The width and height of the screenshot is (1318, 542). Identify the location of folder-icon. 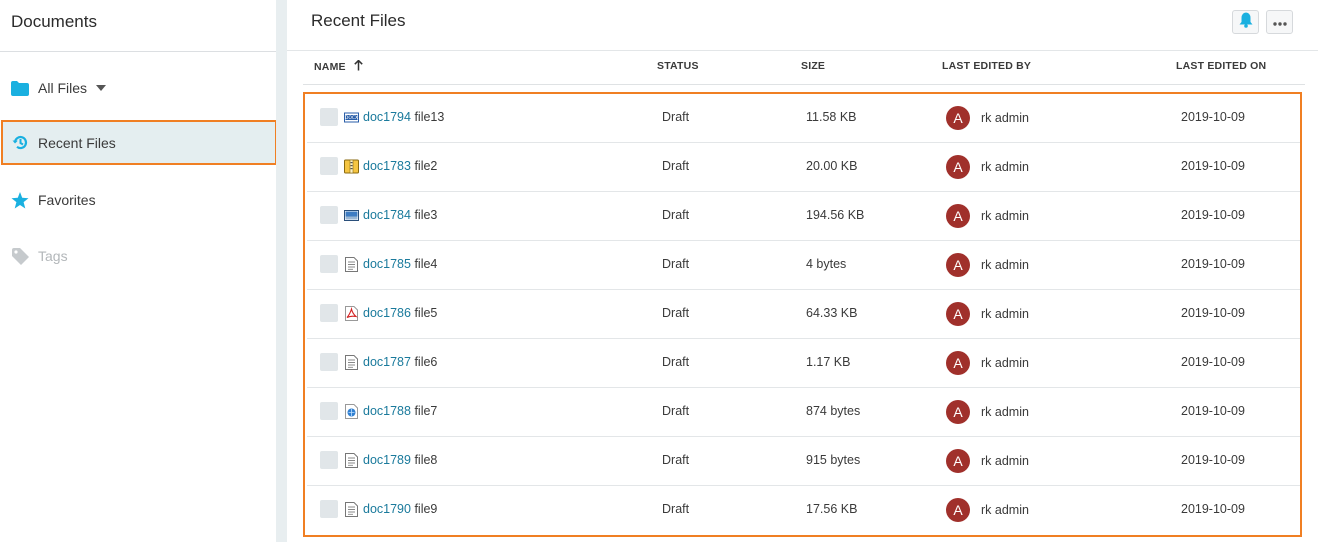
(20, 88).